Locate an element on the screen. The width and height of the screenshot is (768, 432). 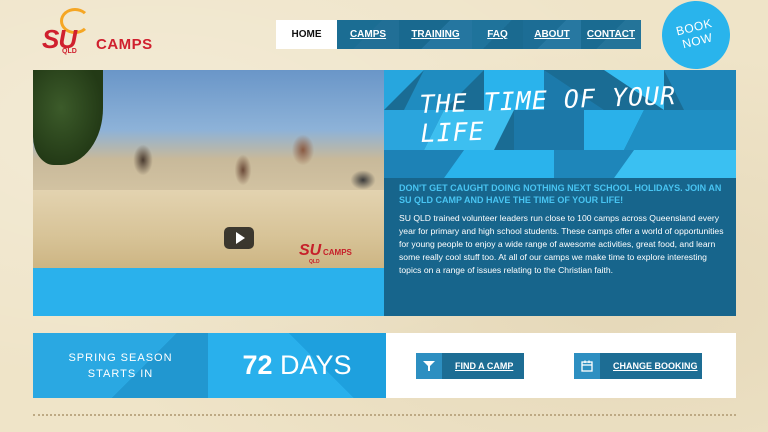
countdown-days-box: 72 DAYS is located at coordinates (297, 365).